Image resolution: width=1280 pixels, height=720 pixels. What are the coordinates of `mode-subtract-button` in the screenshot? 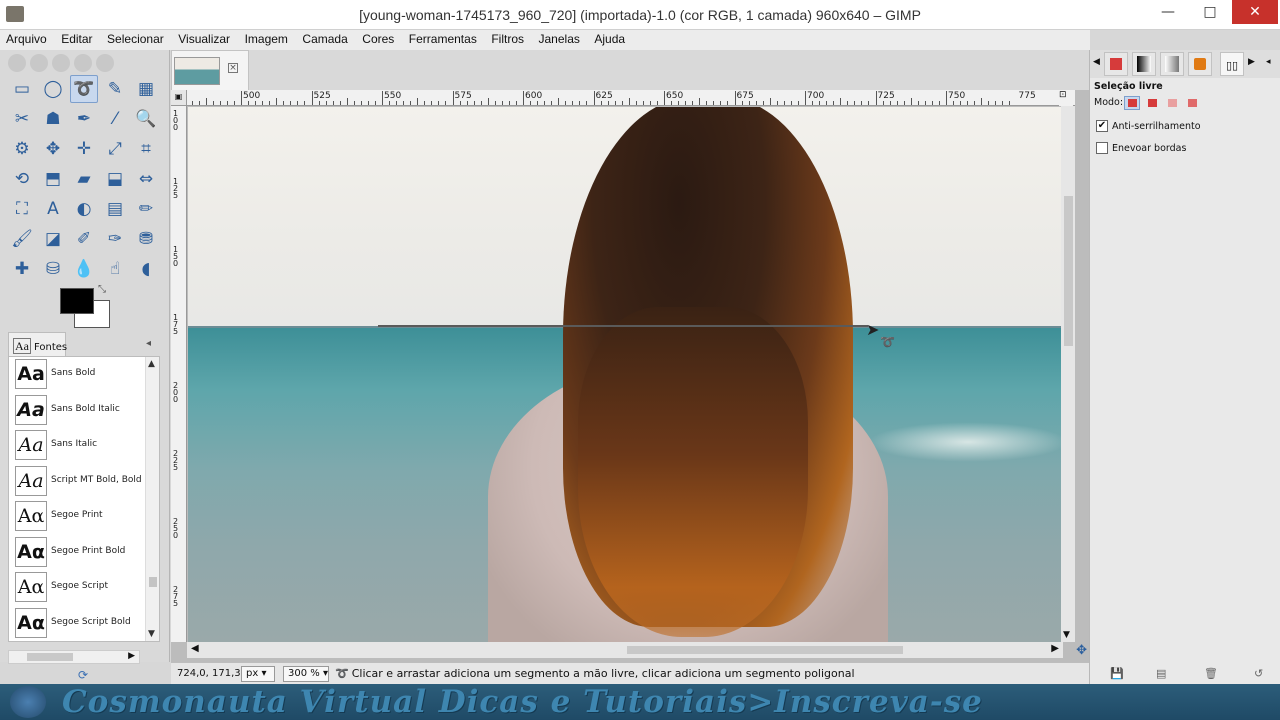 It's located at (1172, 103).